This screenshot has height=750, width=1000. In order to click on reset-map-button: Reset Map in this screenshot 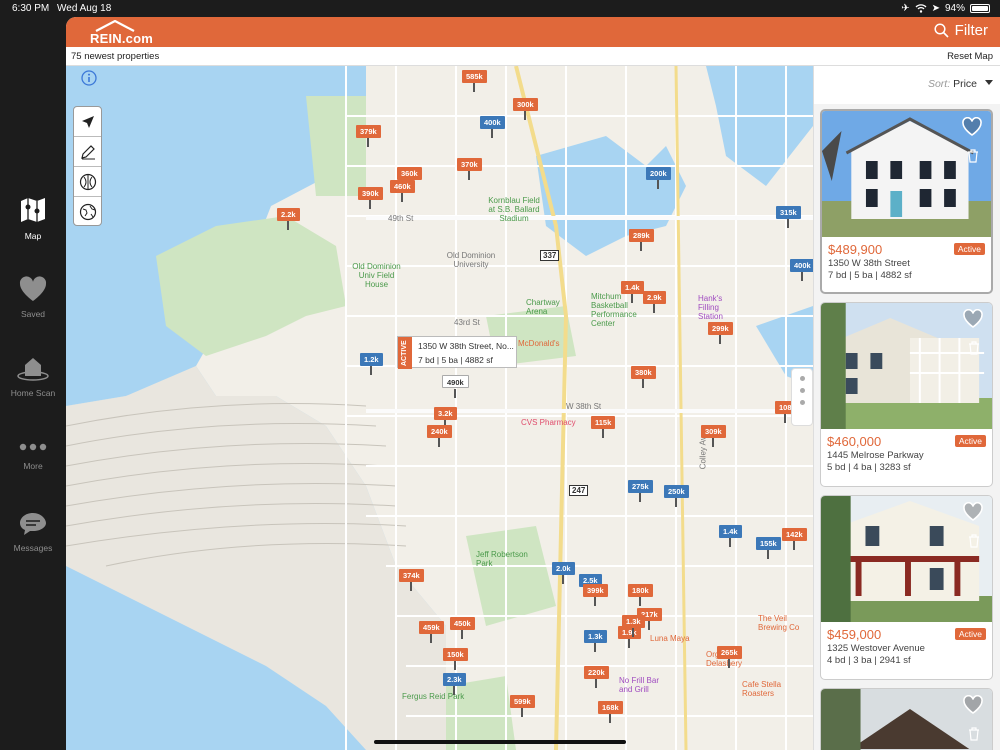, I will do `click(970, 56)`.